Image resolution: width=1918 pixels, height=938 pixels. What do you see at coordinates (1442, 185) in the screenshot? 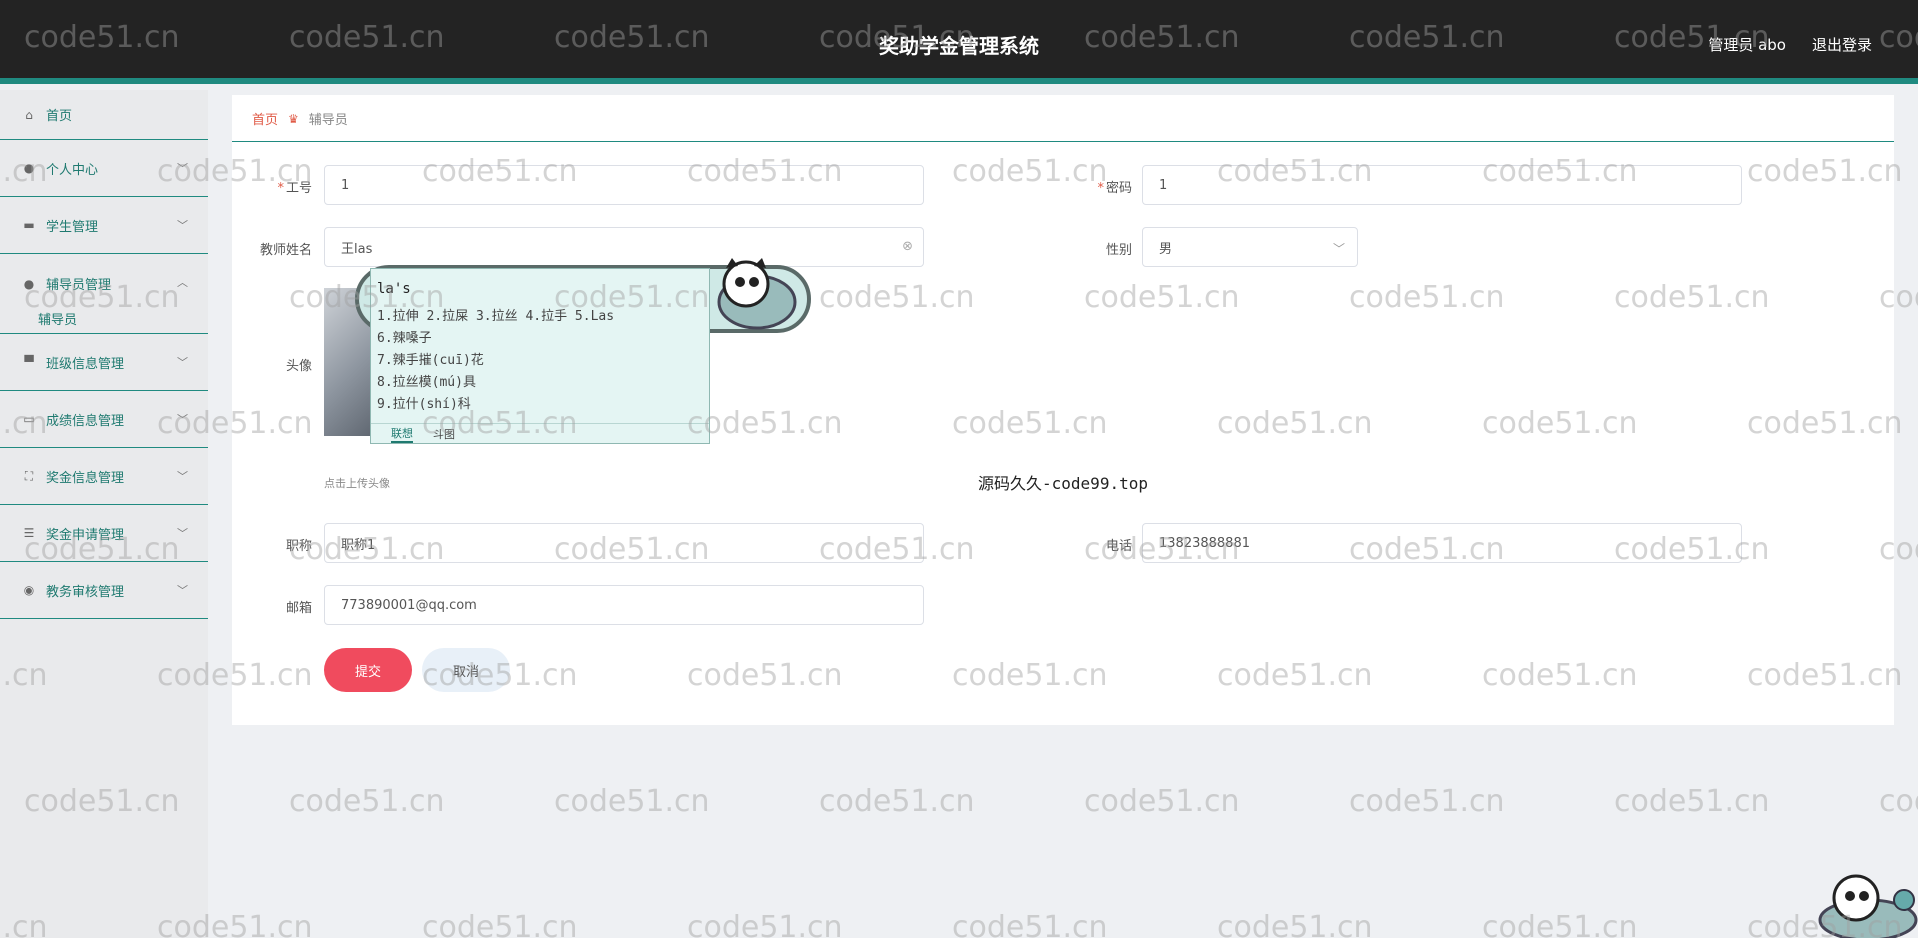
I see `password-input: 1` at bounding box center [1442, 185].